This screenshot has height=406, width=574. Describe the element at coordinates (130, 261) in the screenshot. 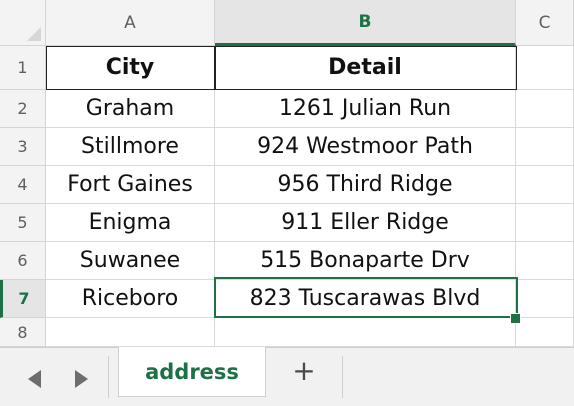

I see `cell-city: Suwanee` at that location.